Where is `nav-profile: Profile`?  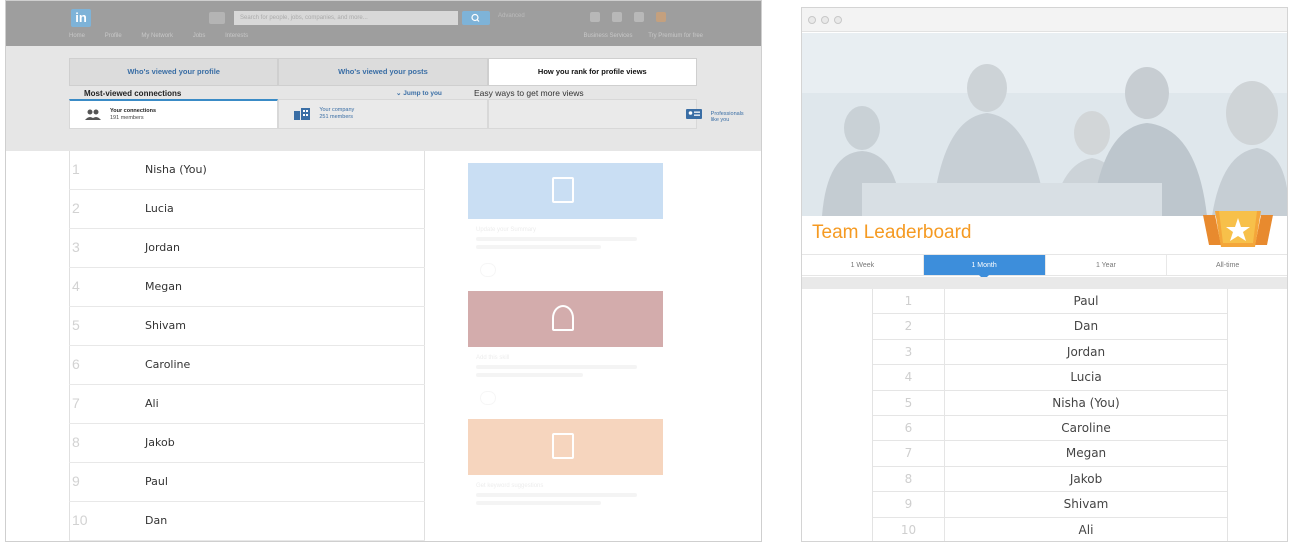
nav-profile: Profile is located at coordinates (113, 36).